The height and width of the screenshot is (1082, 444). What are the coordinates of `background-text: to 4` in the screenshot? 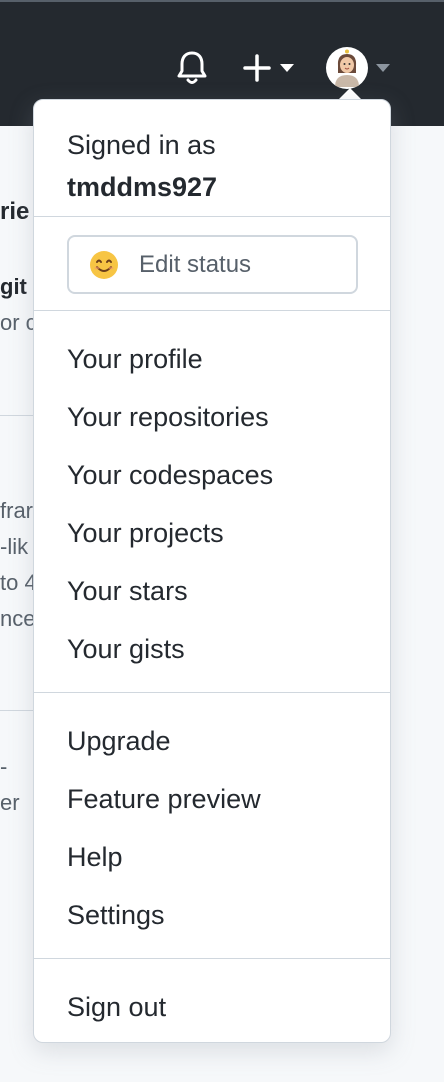 It's located at (18, 582).